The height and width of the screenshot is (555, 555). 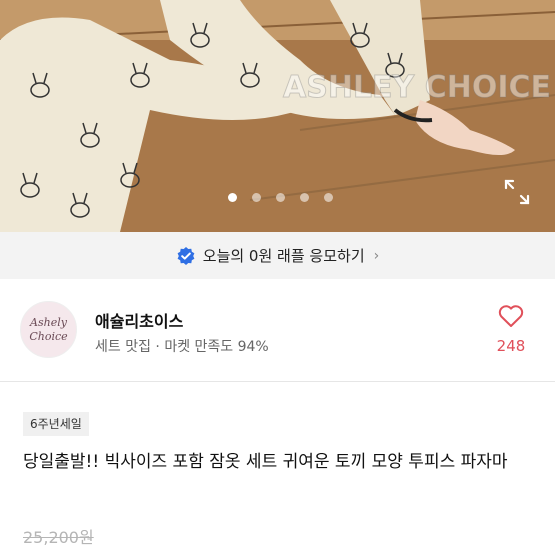 What do you see at coordinates (182, 347) in the screenshot?
I see `seller-subtitle: 세트 맛집 · 마켓 만족도 94%` at bounding box center [182, 347].